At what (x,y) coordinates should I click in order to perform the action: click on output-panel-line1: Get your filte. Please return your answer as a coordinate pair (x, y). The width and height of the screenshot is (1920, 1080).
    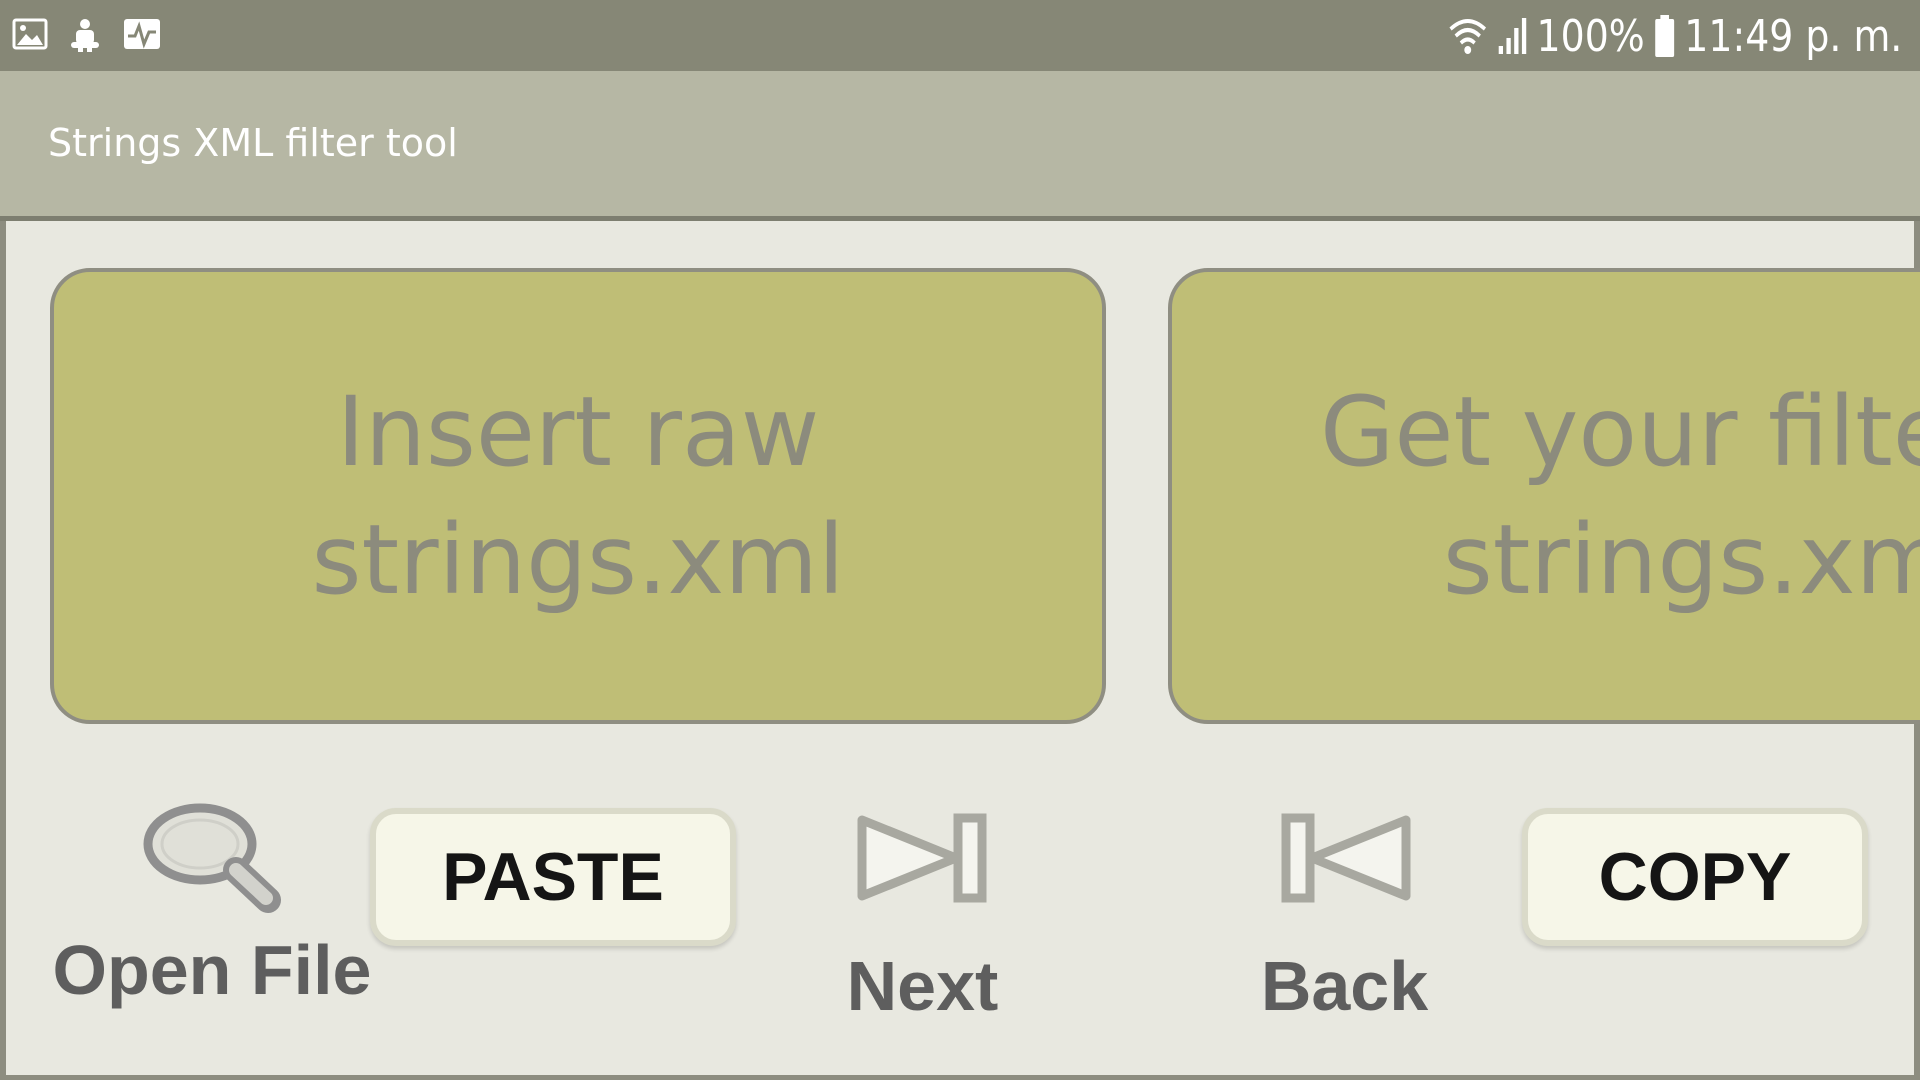
    Looking at the image, I should click on (1620, 432).